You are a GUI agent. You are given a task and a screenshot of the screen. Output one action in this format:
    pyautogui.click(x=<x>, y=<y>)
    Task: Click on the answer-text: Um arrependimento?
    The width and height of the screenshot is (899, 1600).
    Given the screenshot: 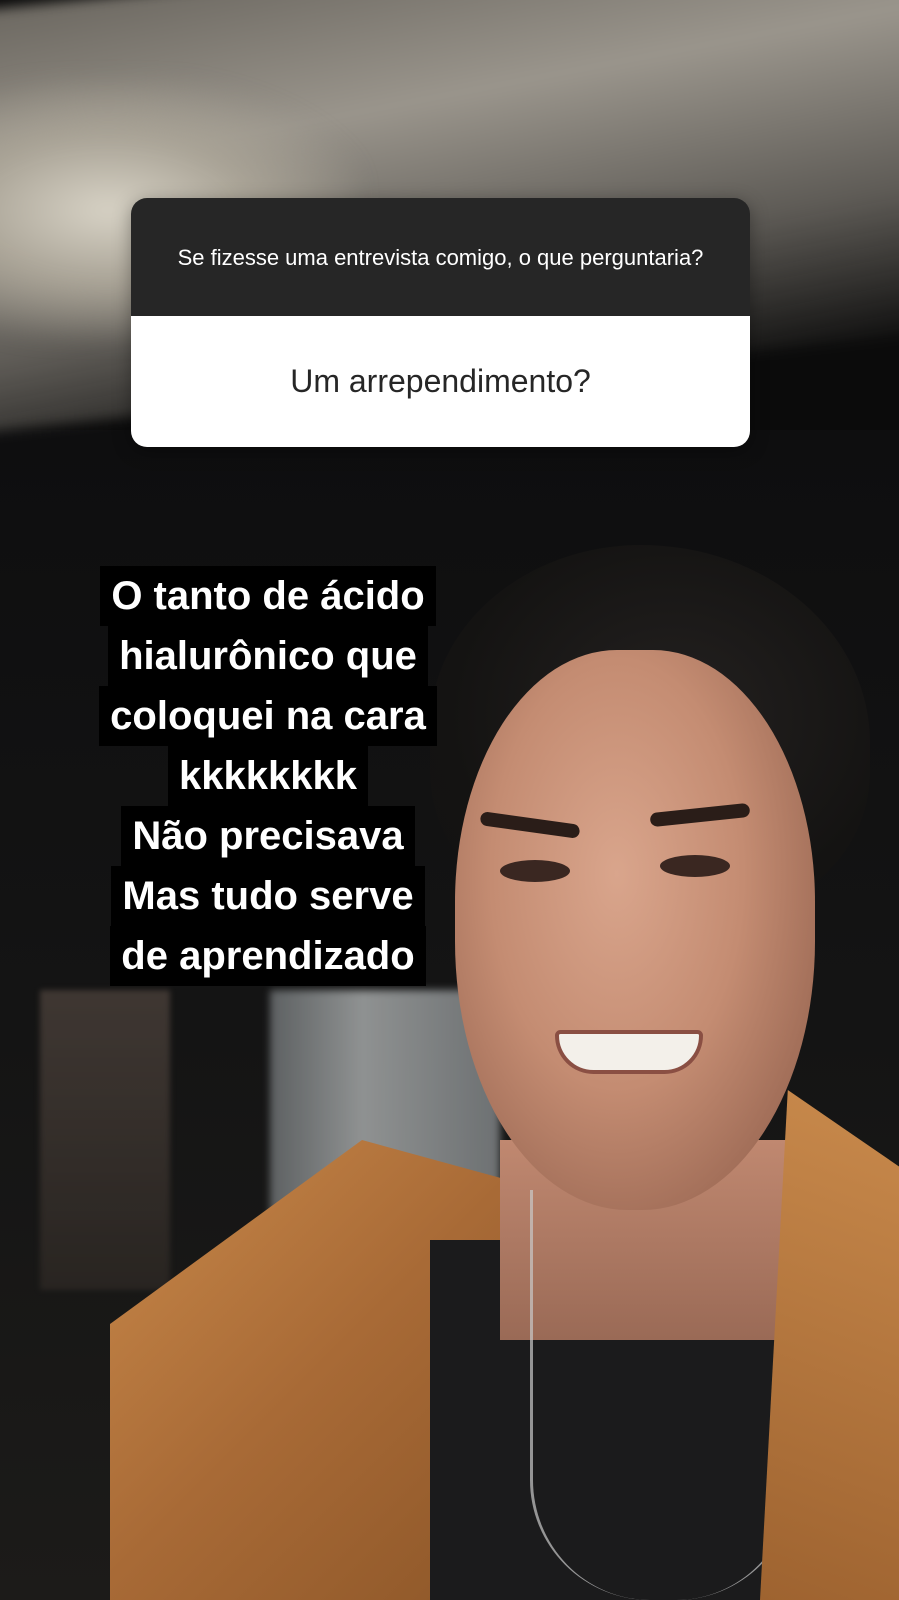 What is the action you would take?
    pyautogui.click(x=440, y=381)
    